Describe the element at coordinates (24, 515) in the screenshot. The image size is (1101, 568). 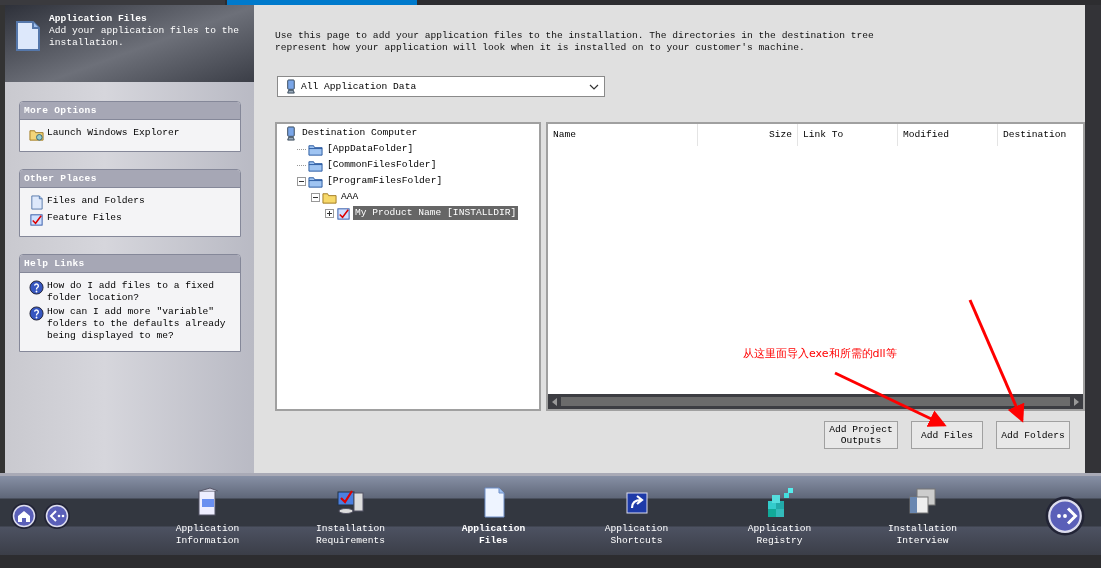
I see `home-button` at that location.